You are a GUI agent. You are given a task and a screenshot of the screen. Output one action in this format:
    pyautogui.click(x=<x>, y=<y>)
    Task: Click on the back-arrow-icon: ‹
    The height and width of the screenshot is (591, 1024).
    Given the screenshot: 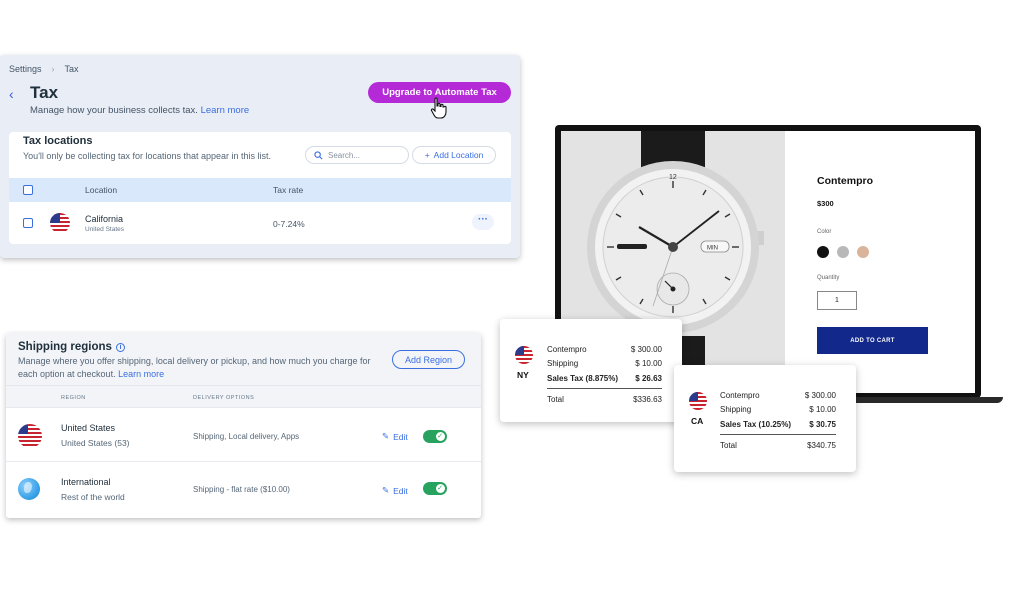 What is the action you would take?
    pyautogui.click(x=11, y=94)
    